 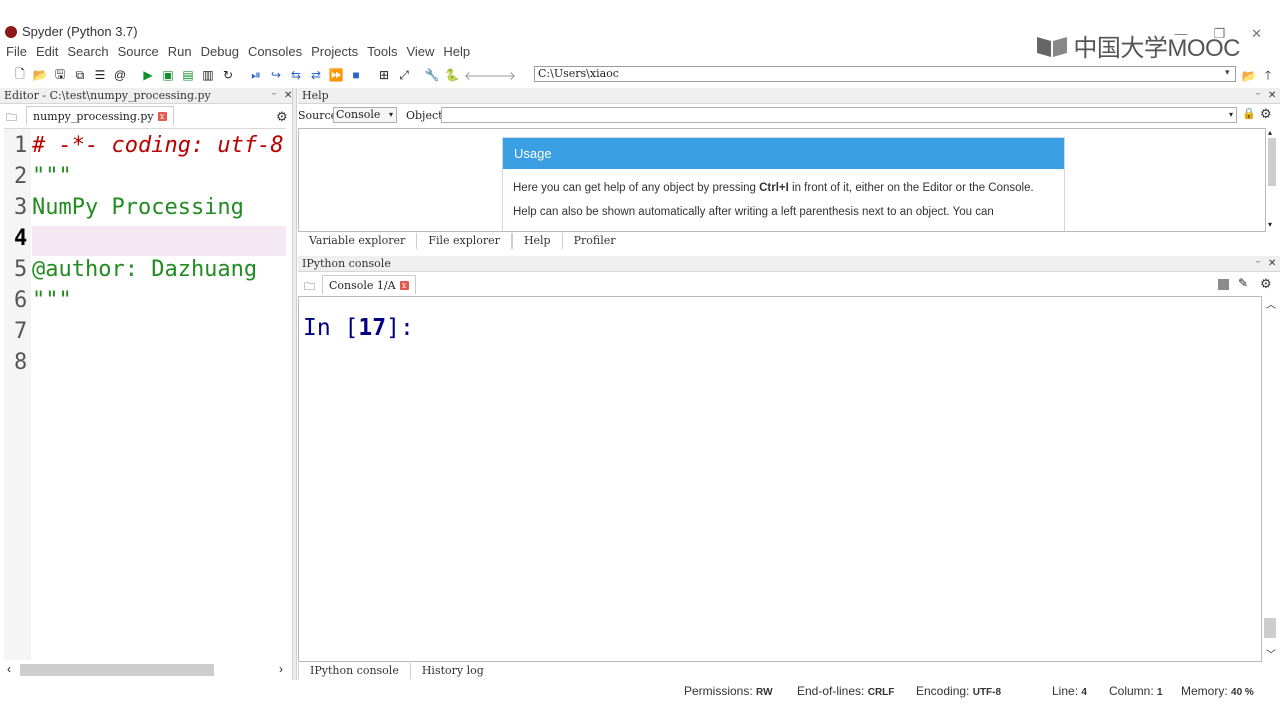 What do you see at coordinates (1256, 34) in the screenshot?
I see `close-button: ✕` at bounding box center [1256, 34].